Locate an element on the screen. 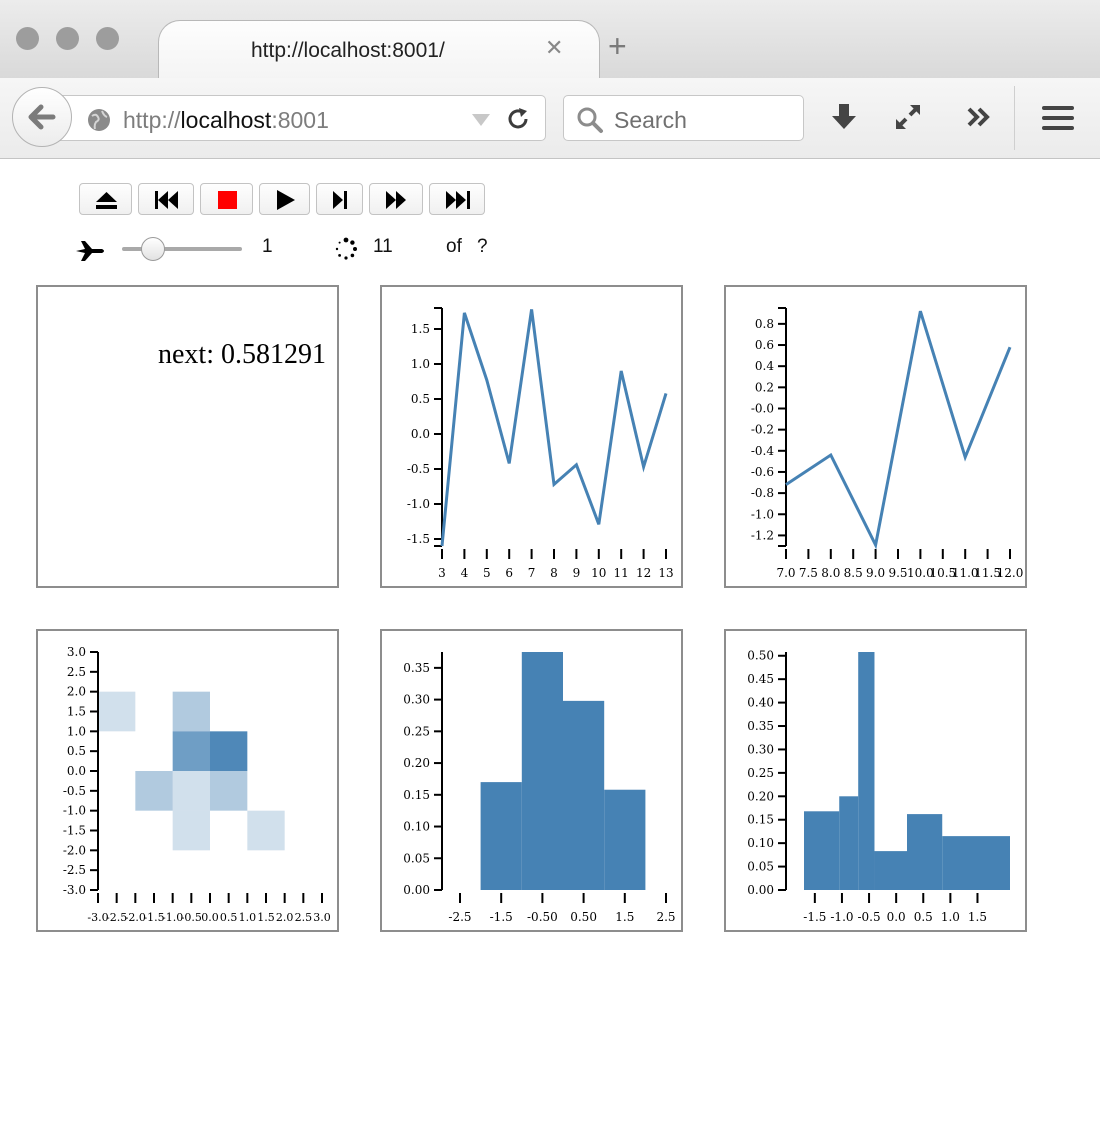  x-tick-label: 8 is located at coordinates (554, 573).